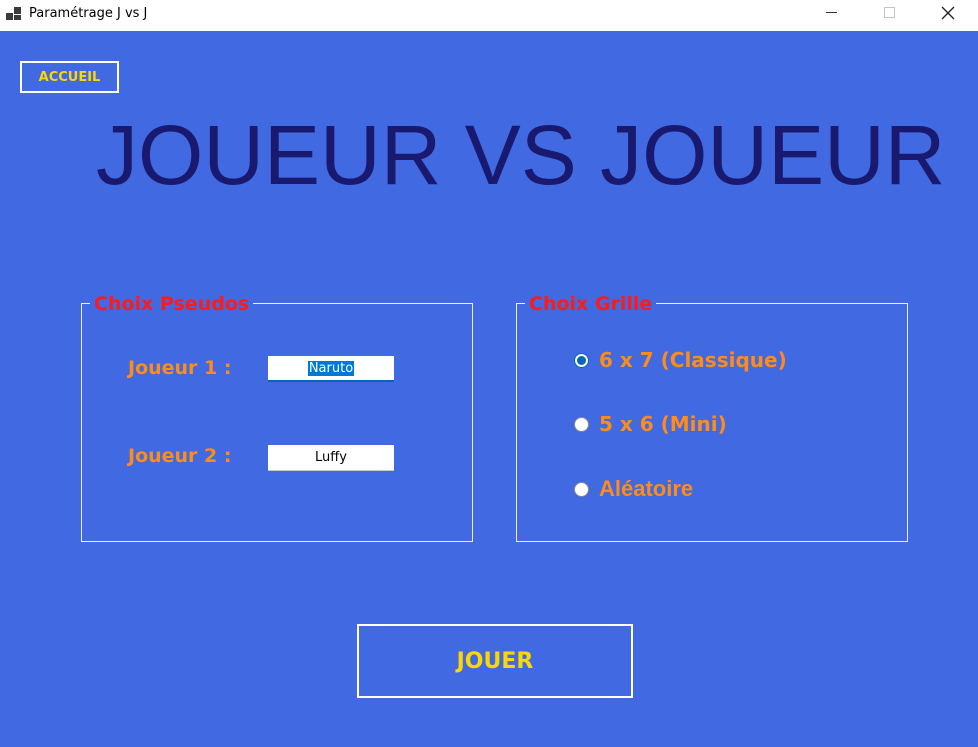  What do you see at coordinates (180, 368) in the screenshot?
I see `player1-label: Joueur 1 :` at bounding box center [180, 368].